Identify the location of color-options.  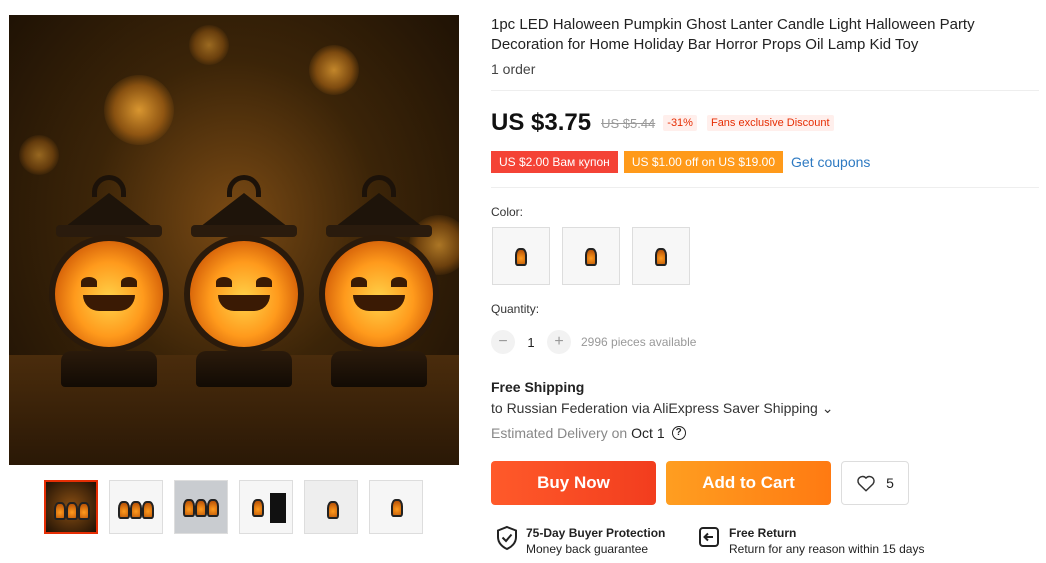
(591, 256).